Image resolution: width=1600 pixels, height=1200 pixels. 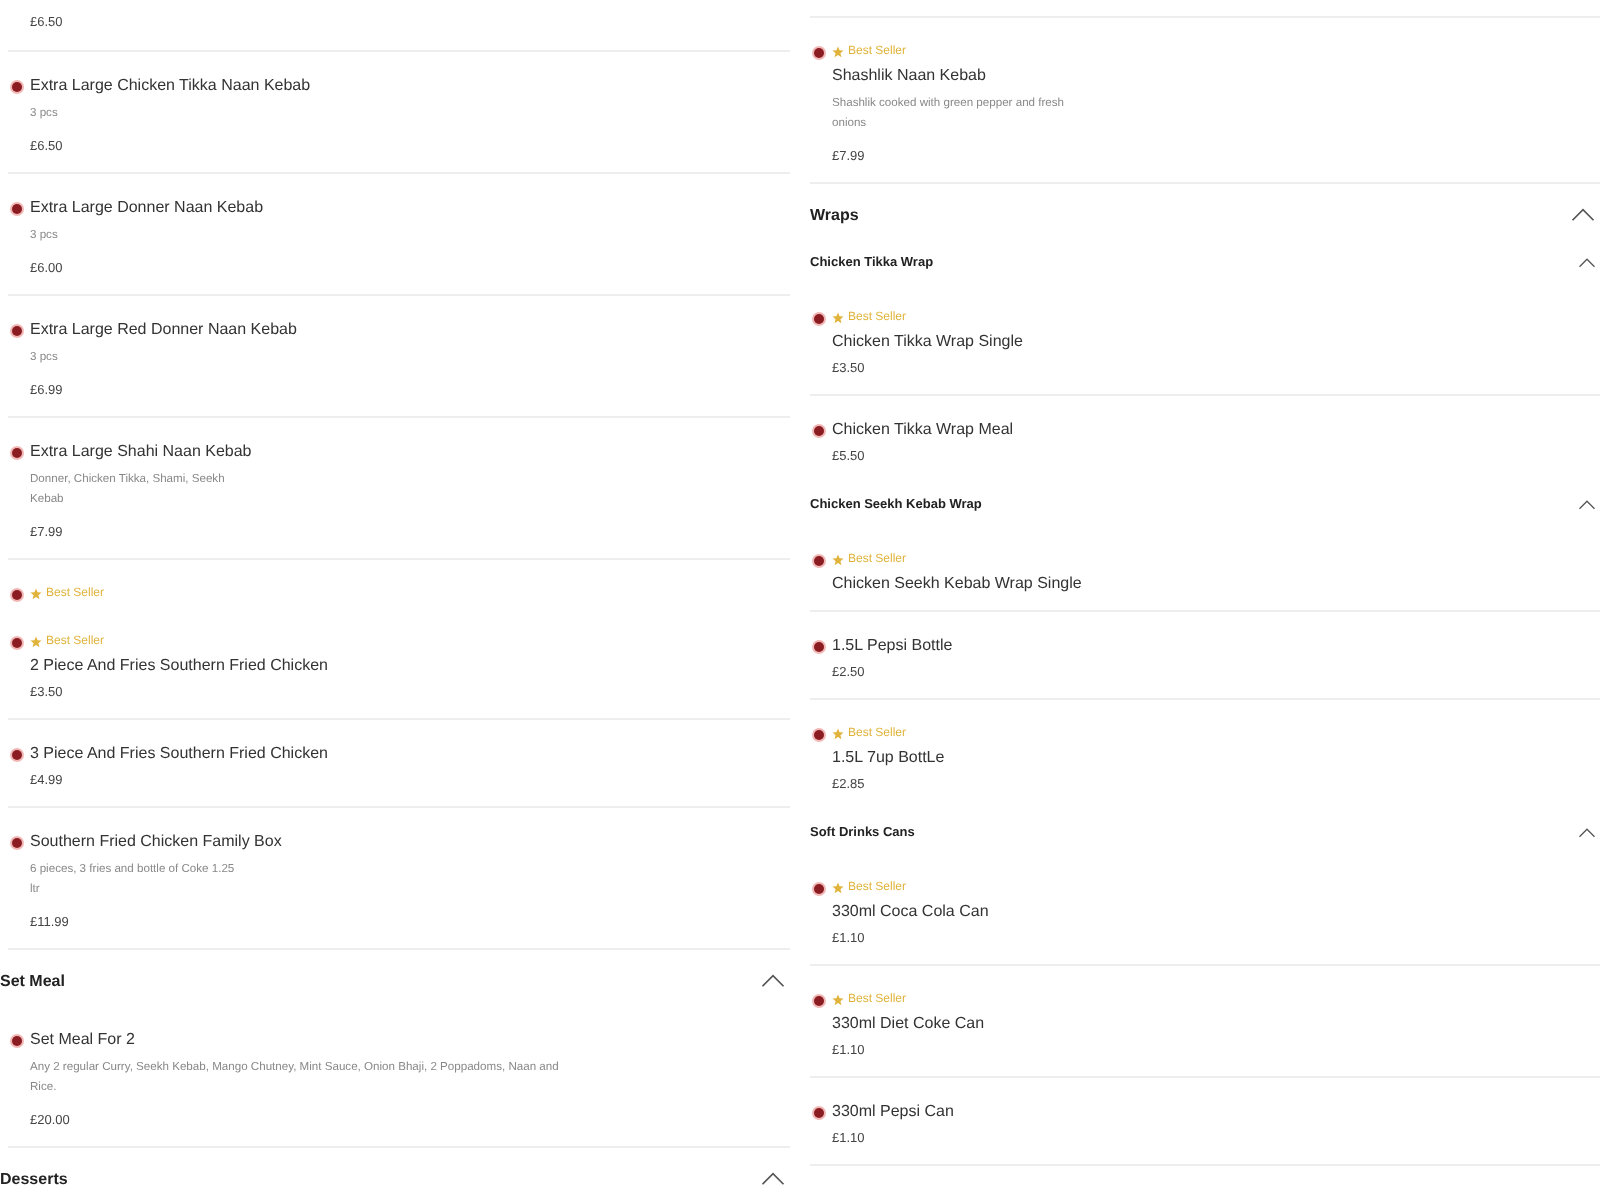 I want to click on category-title: Set Meal, so click(x=32, y=980).